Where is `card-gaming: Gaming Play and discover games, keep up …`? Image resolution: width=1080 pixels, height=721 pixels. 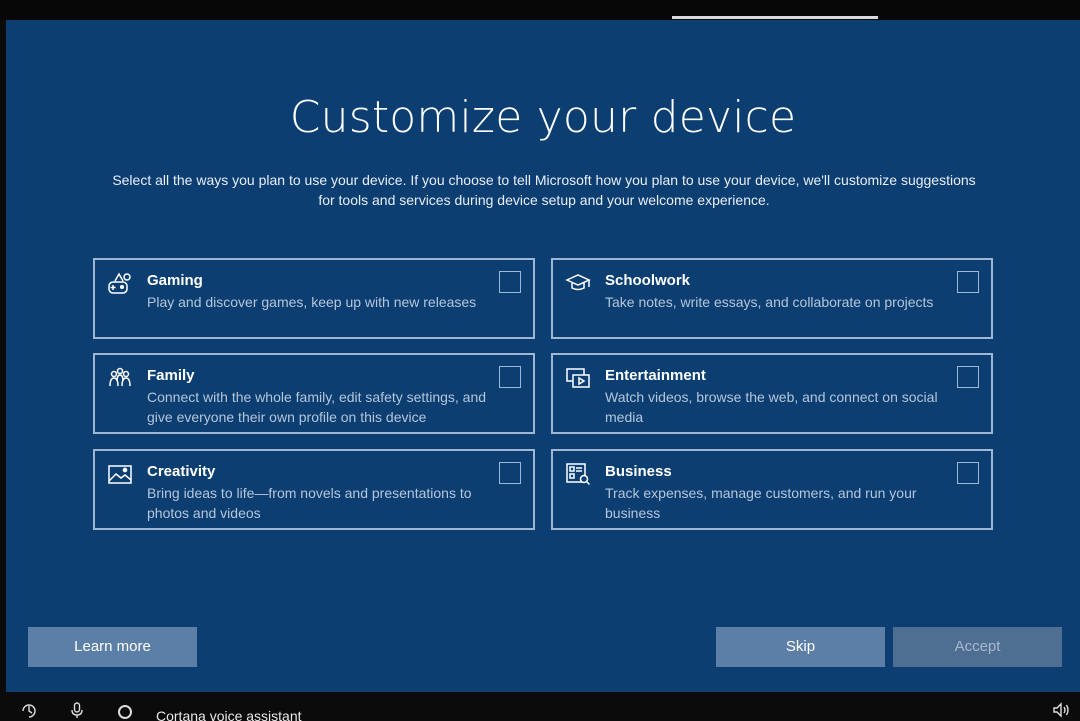
card-gaming: Gaming Play and discover games, keep up … is located at coordinates (314, 298).